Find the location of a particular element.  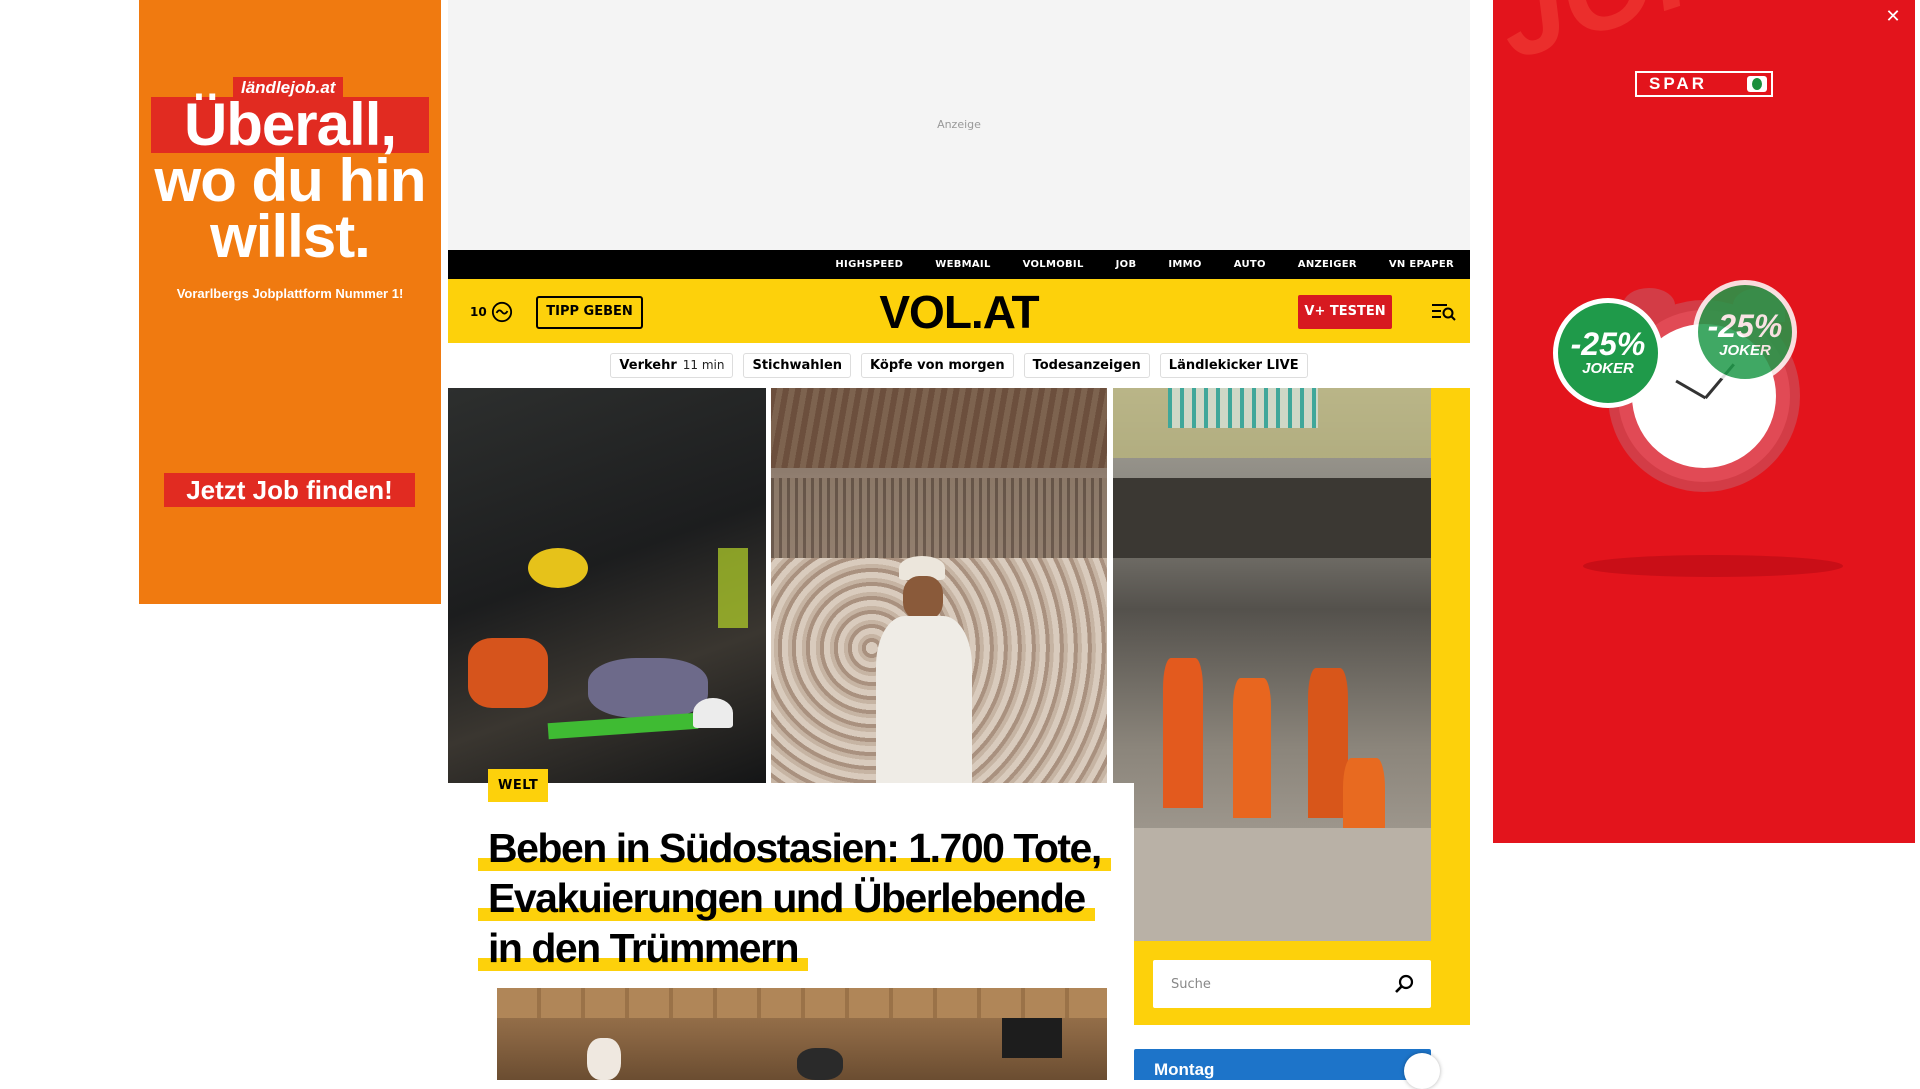

site-logo-text: VOL.AT is located at coordinates (959, 312).